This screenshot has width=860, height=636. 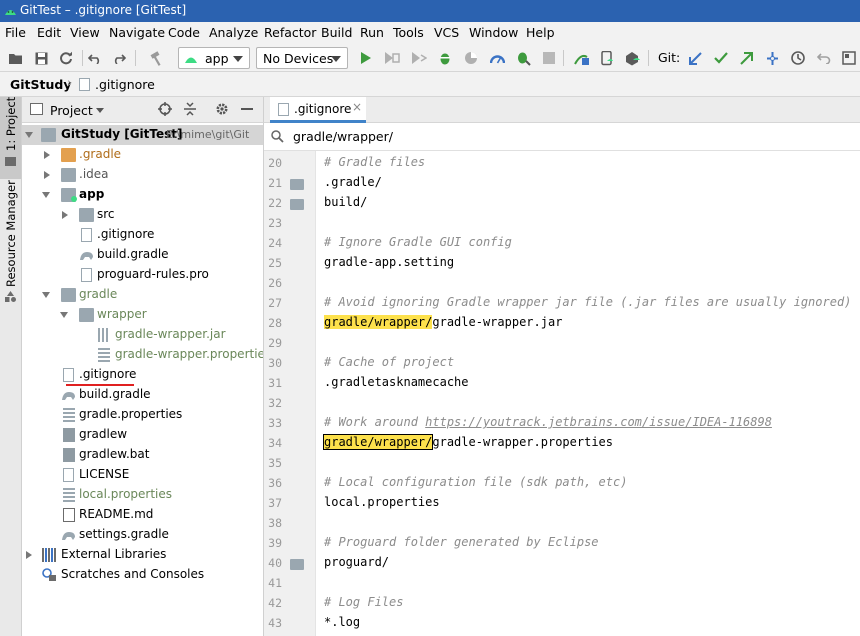 What do you see at coordinates (430, 11) in the screenshot?
I see `title-bar: GitTest – .gitignore [GitTest]` at bounding box center [430, 11].